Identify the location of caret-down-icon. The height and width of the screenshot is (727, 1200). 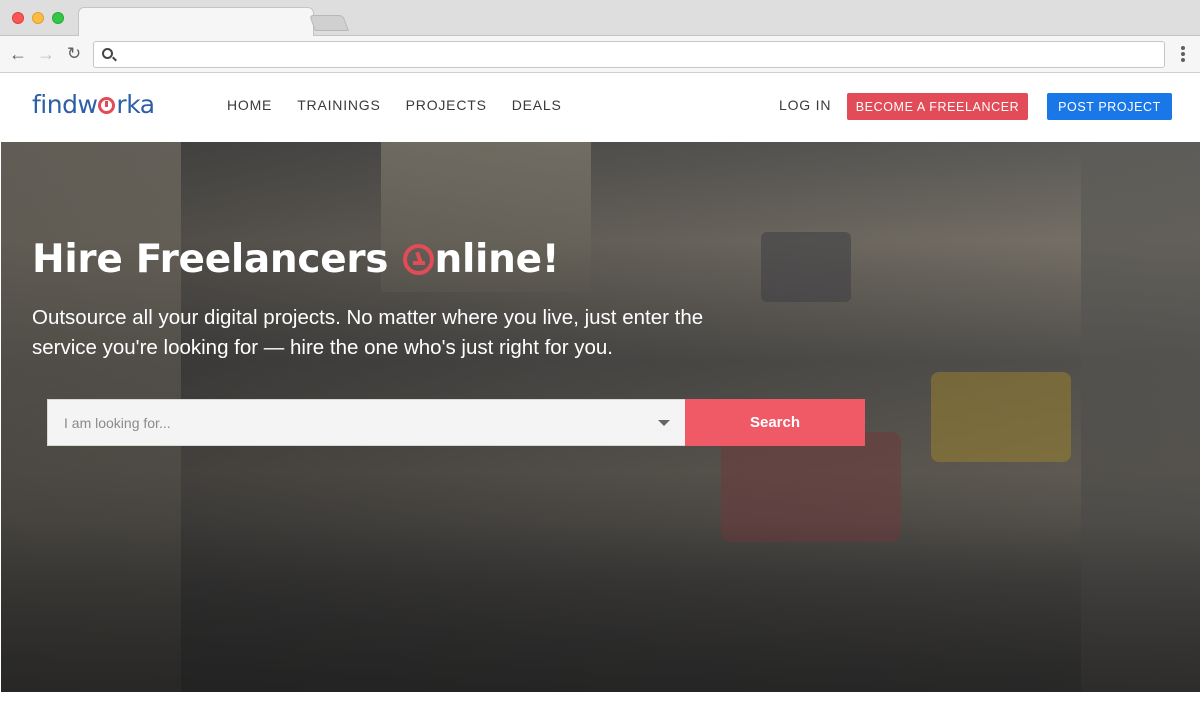
(664, 423).